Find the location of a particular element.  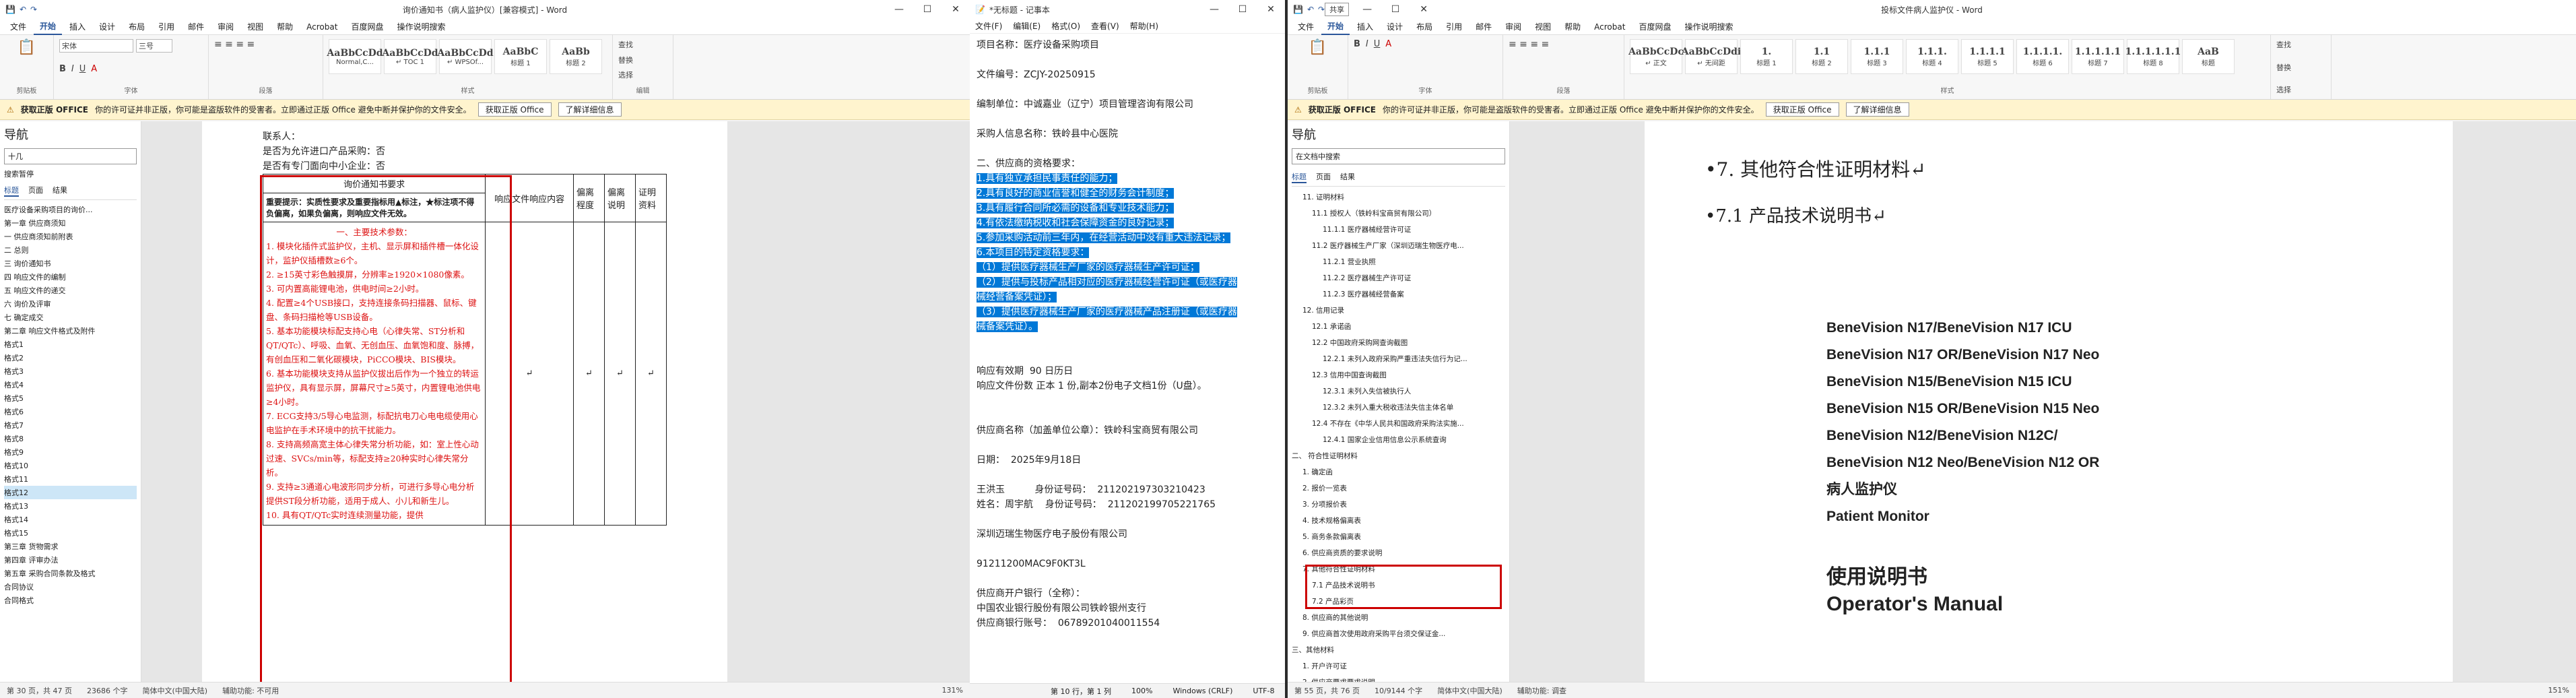

nav-item: 12.4.1 国家企业信用信息公示系统查询 is located at coordinates (1398, 440).